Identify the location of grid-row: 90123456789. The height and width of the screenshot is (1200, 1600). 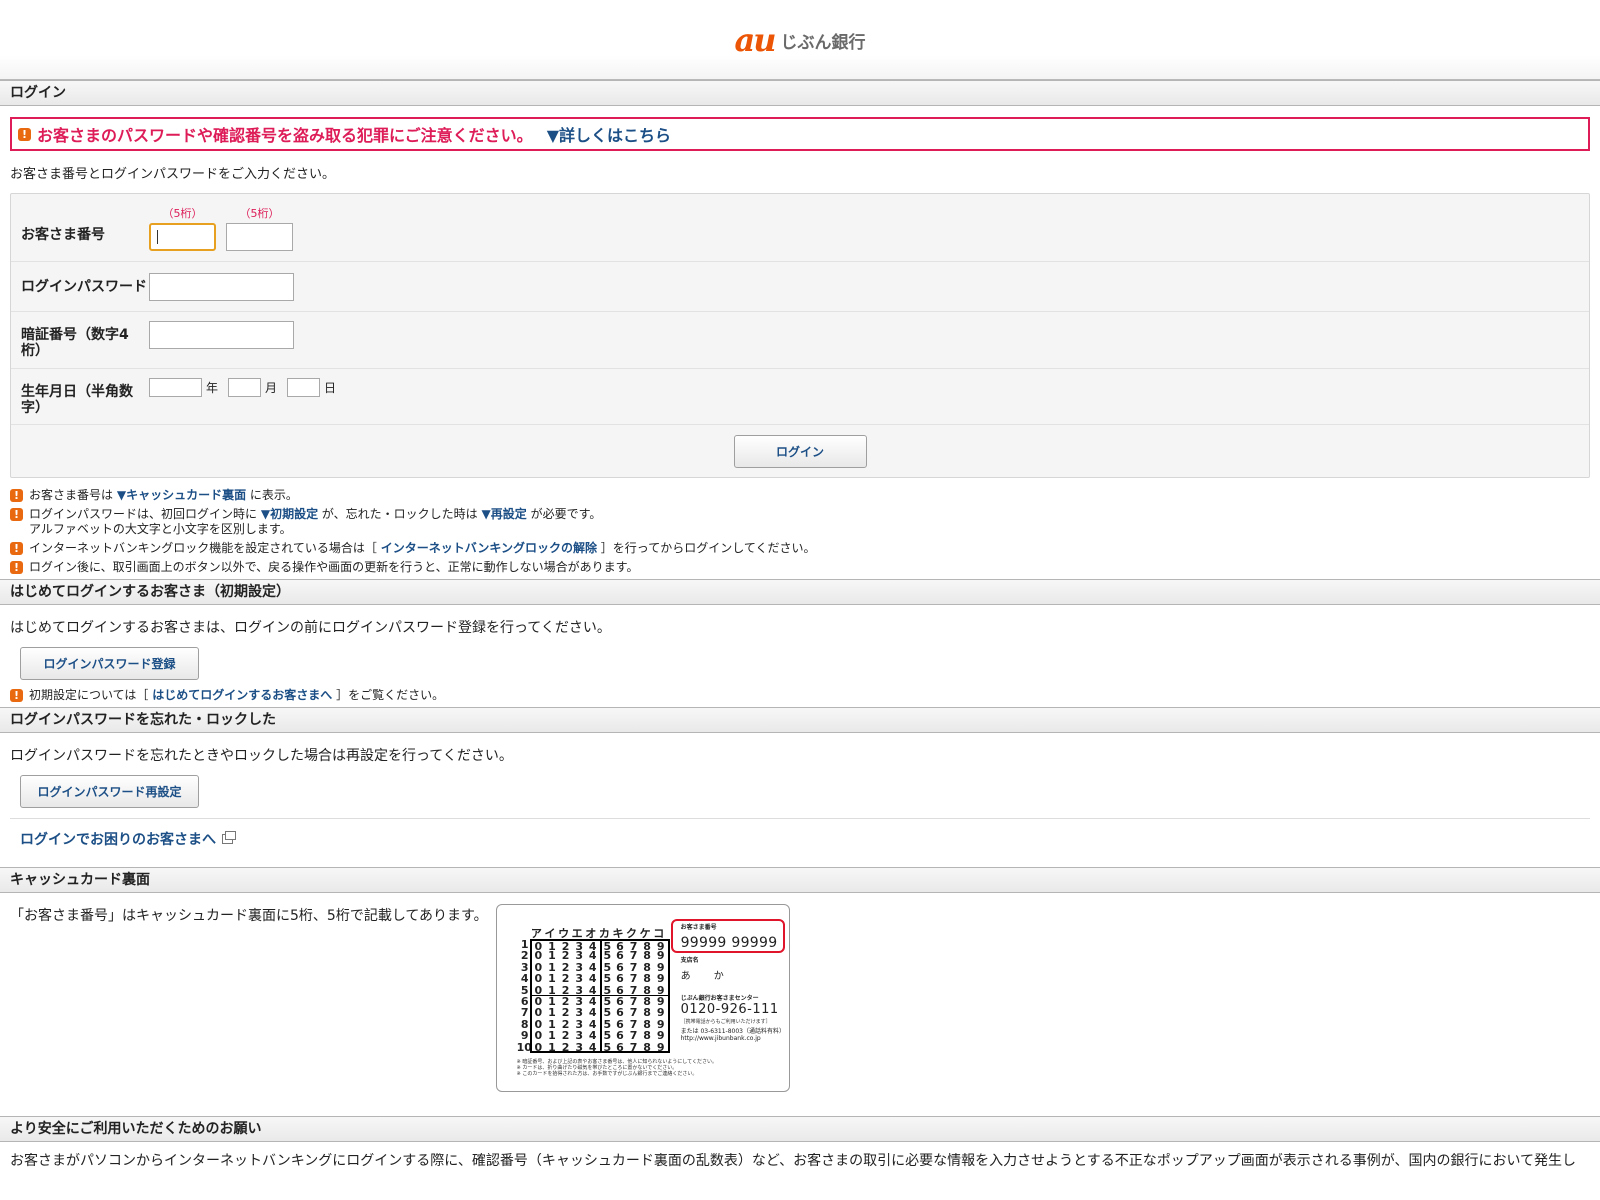
(593, 1036).